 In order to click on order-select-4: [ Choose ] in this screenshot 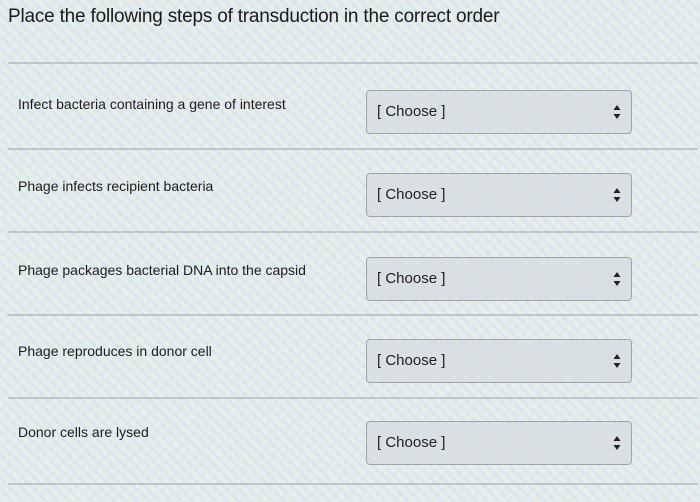, I will do `click(499, 361)`.